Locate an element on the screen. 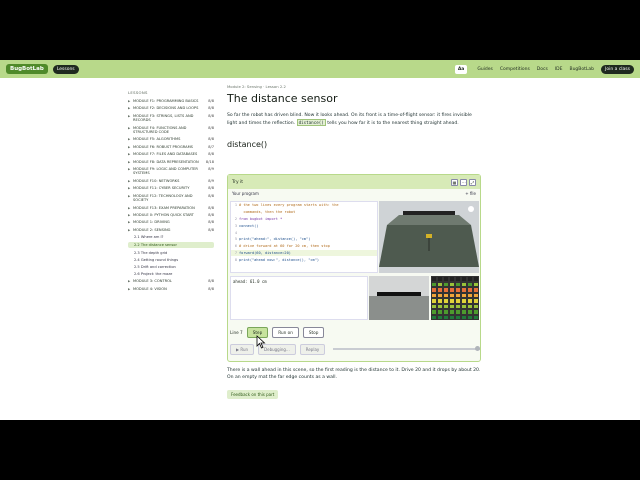 The width and height of the screenshot is (640, 480). code-line: 2 from bugbot import * is located at coordinates (304, 219).